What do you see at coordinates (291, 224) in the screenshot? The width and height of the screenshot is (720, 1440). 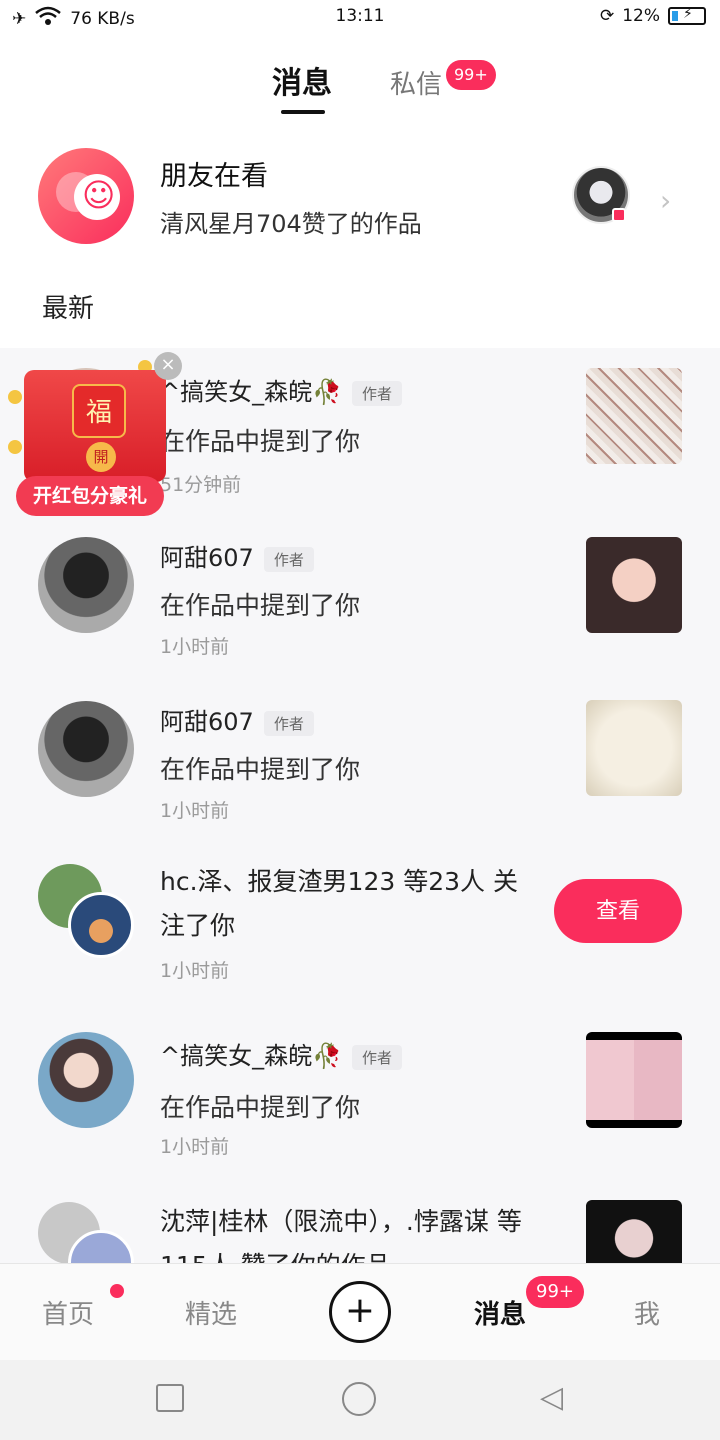 I see `friends-watching-subtitle: 清风星月704赞了的作品` at bounding box center [291, 224].